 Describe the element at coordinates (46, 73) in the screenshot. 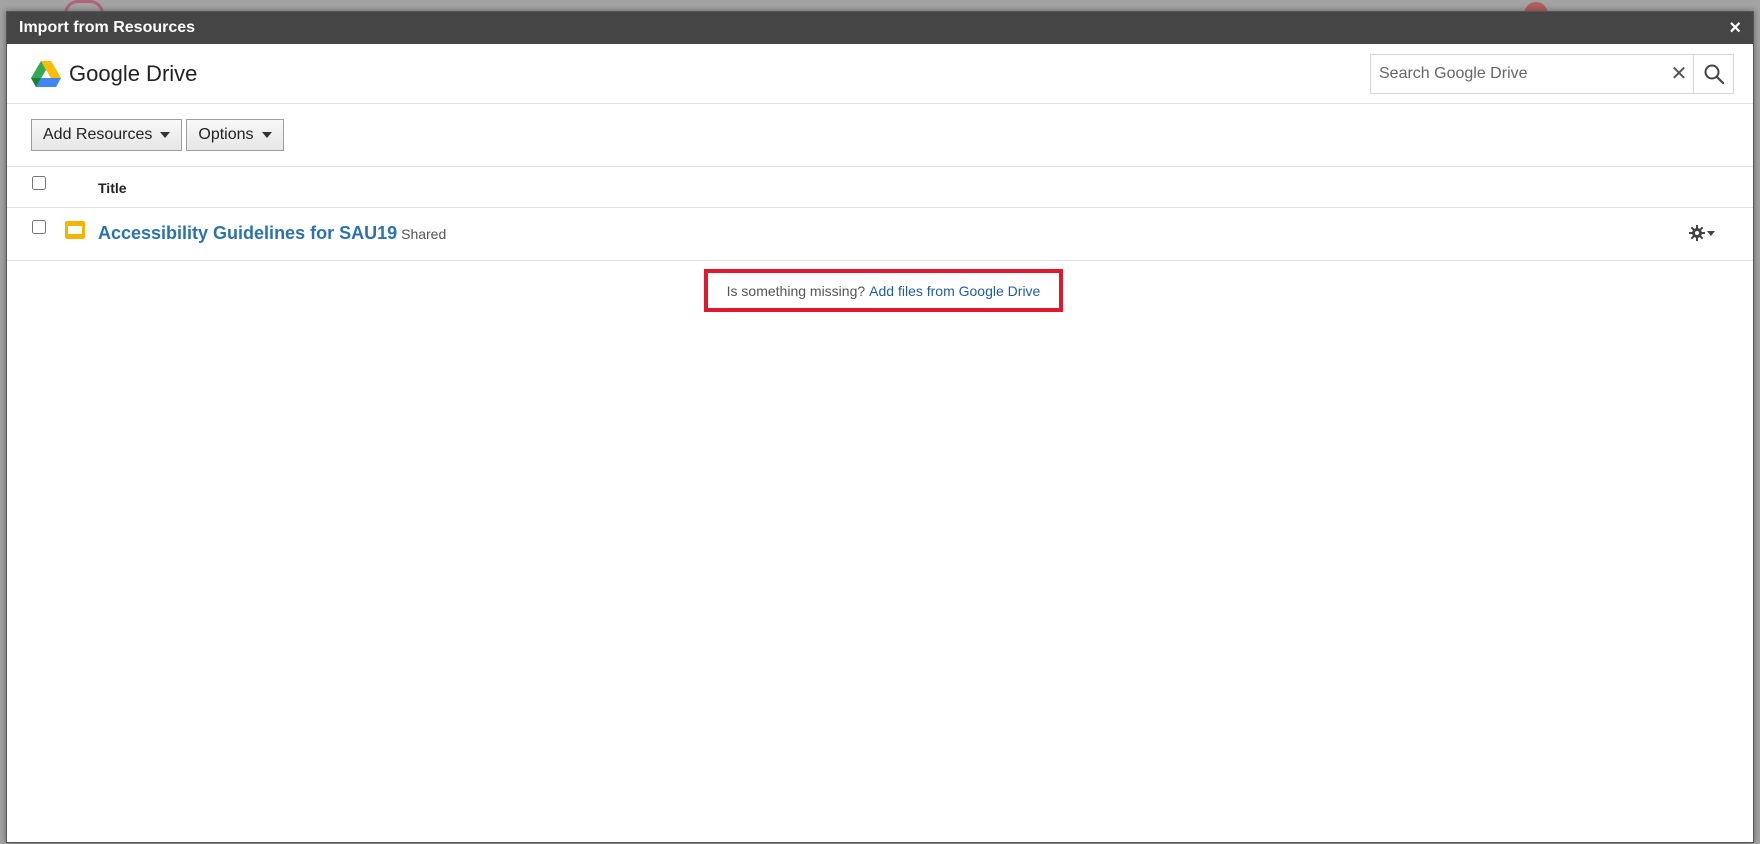

I see `google-drive-logo-icon` at that location.